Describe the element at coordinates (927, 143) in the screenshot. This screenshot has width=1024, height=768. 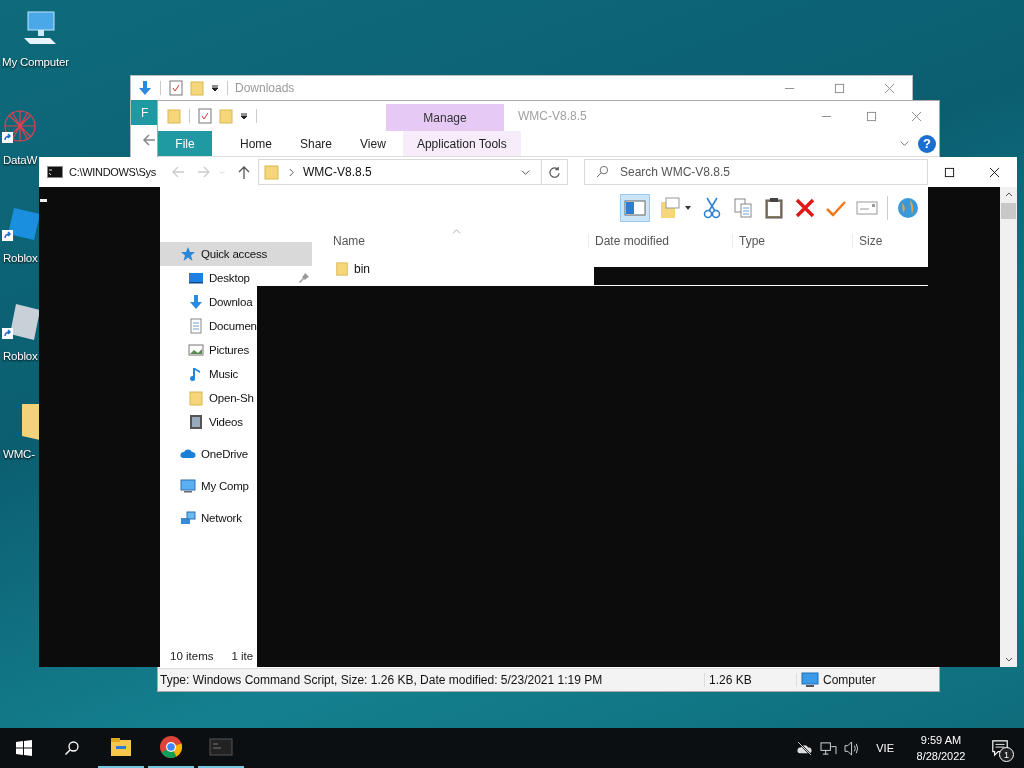
I see `help-button: ?` at that location.